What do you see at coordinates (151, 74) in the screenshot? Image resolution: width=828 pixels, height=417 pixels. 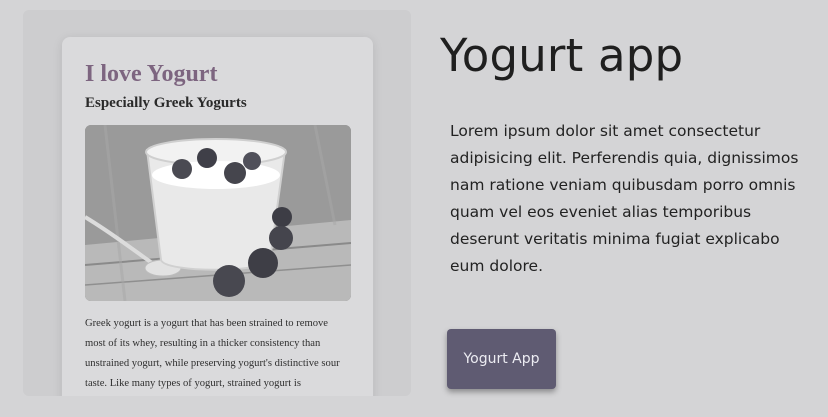 I see `card-title: I love Yogurt` at bounding box center [151, 74].